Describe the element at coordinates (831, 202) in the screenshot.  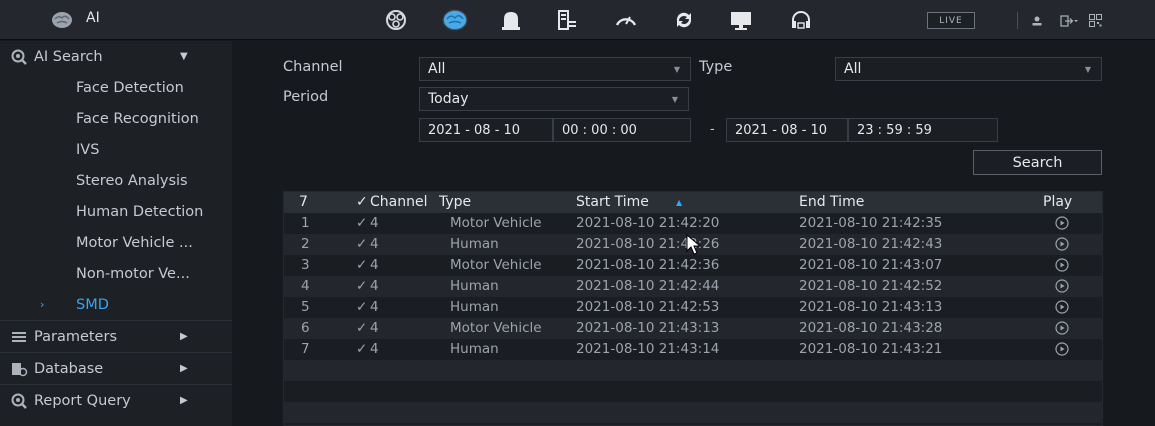
I see `col-header-end-time: End Time` at that location.